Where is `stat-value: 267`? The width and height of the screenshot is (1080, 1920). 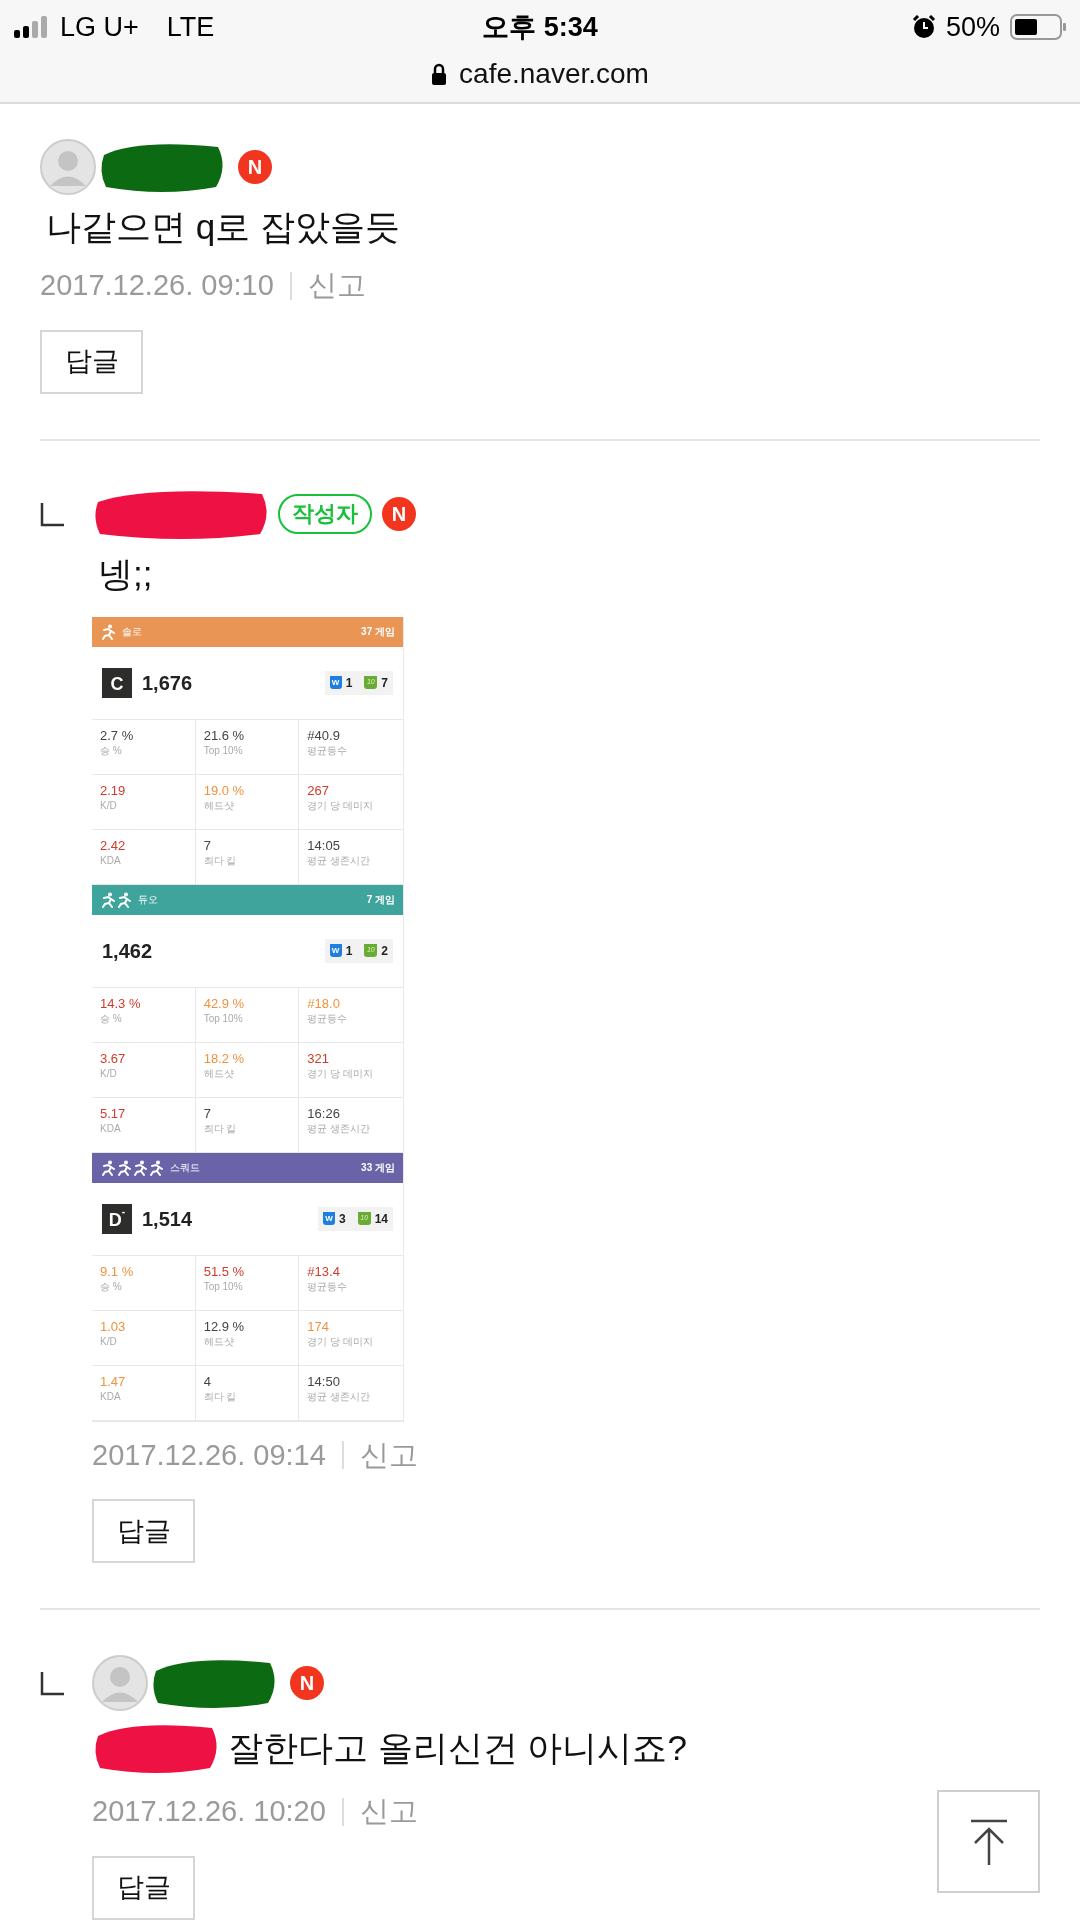
stat-value: 267 is located at coordinates (319, 790).